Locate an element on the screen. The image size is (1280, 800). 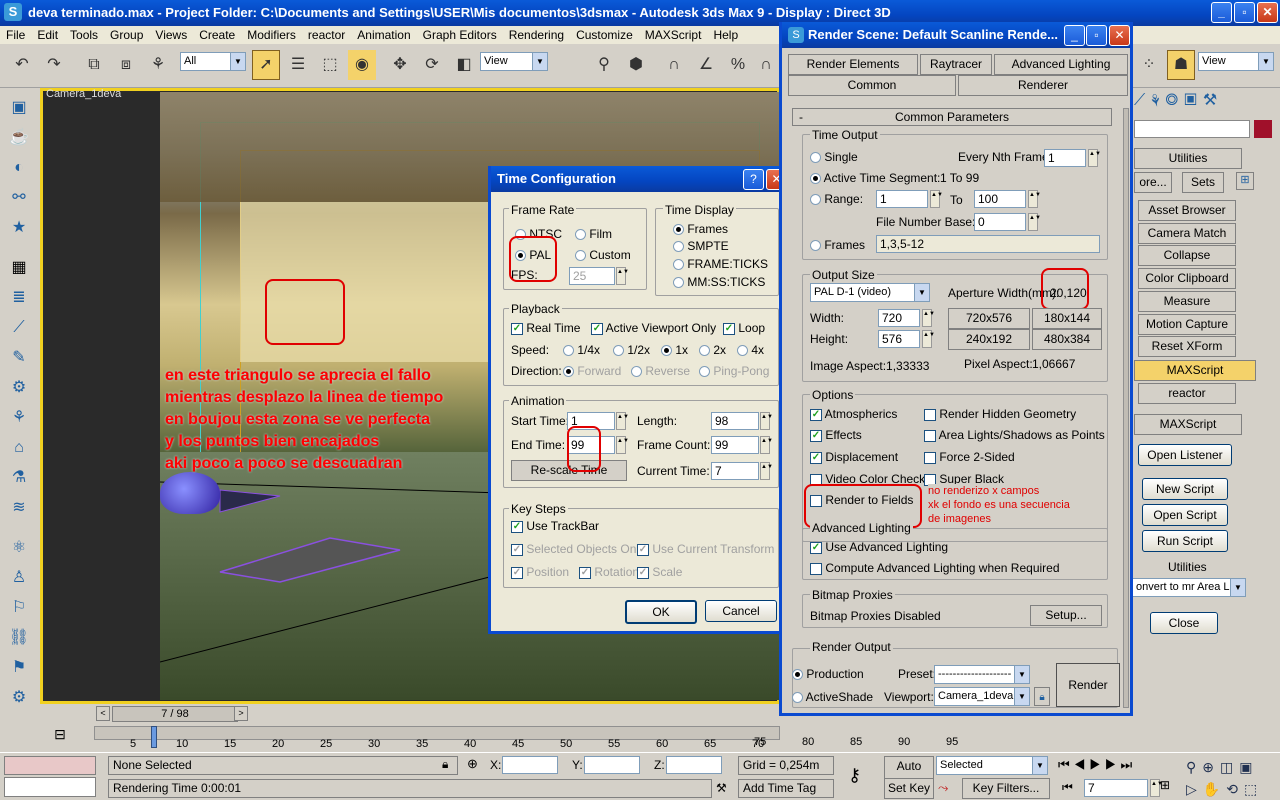
reference-coord-dropdown: View ▼ is located at coordinates (514, 61).